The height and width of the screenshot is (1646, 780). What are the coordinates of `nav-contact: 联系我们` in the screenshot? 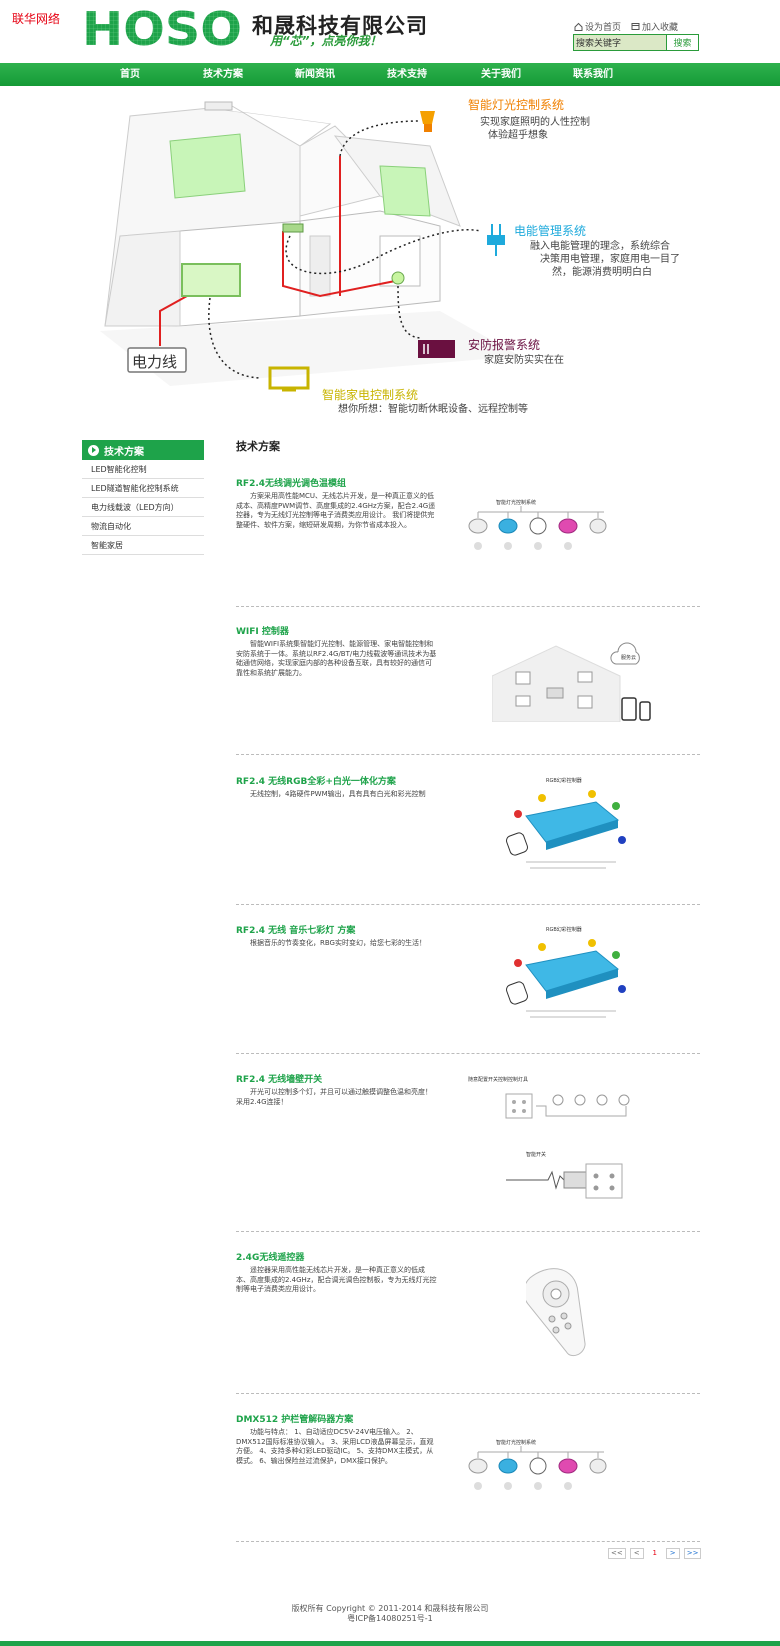 It's located at (593, 74).